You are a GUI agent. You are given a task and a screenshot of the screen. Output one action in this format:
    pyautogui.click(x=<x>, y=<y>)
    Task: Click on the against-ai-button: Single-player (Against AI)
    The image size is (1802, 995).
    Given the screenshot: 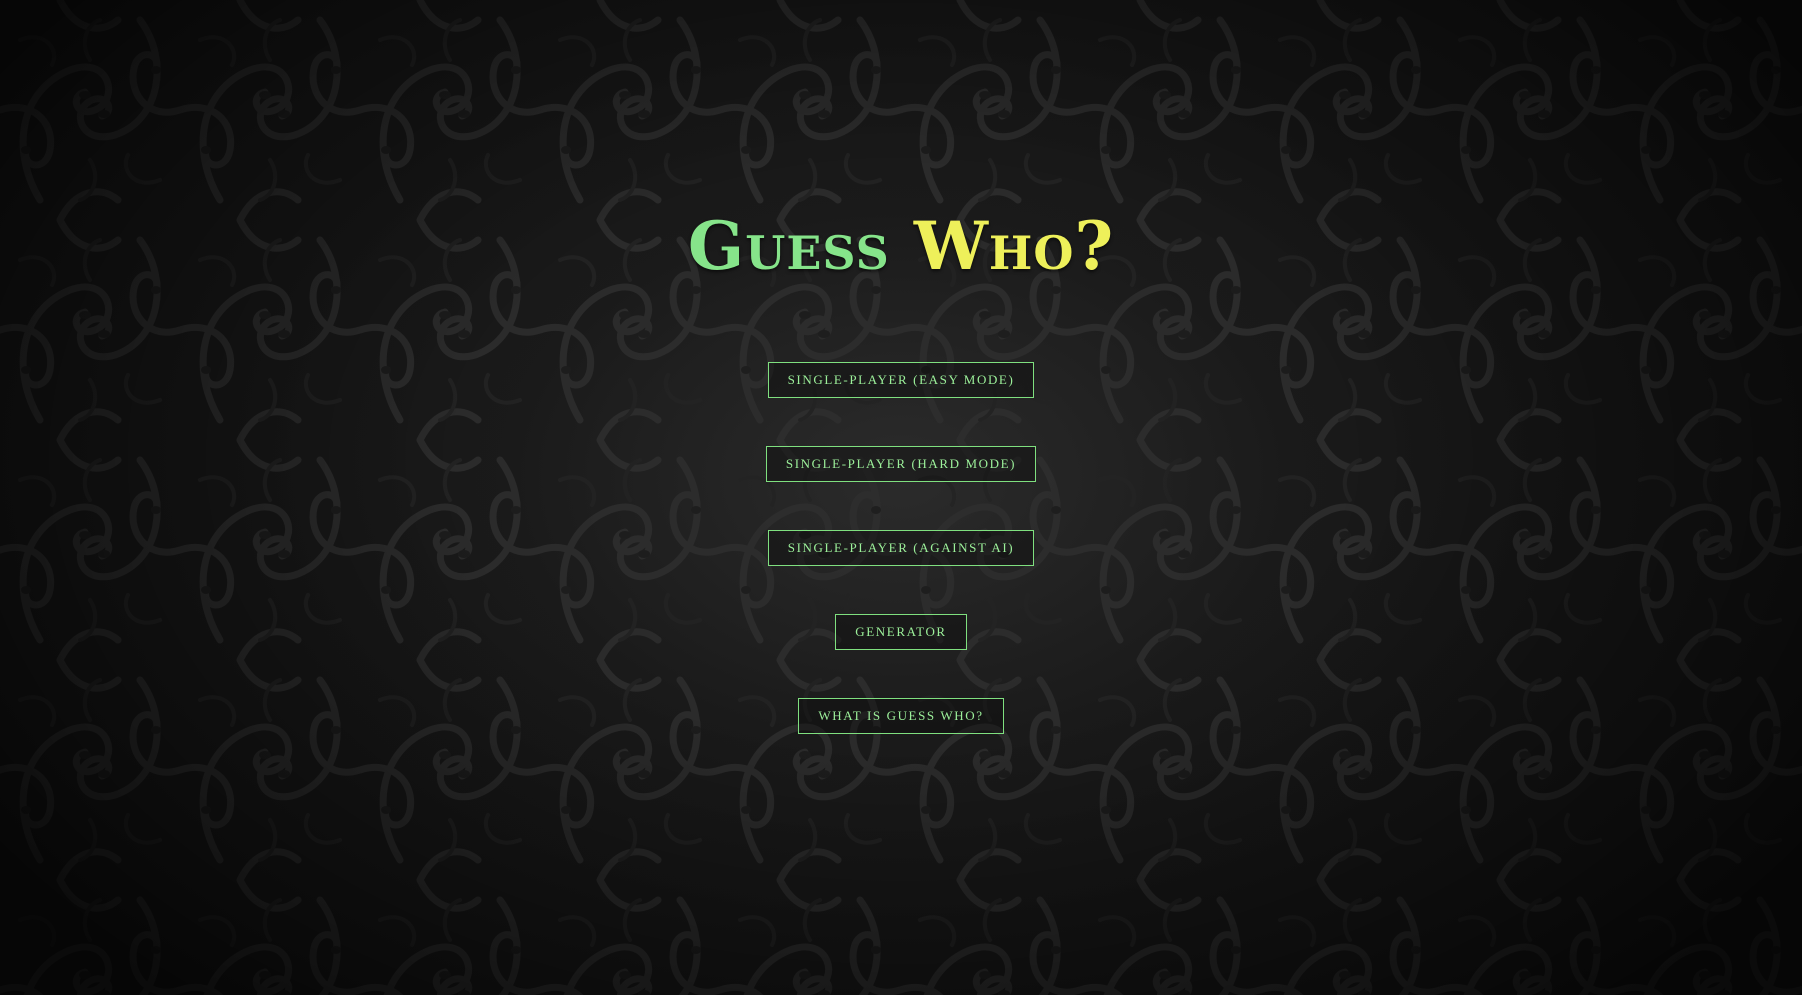 What is the action you would take?
    pyautogui.click(x=901, y=548)
    